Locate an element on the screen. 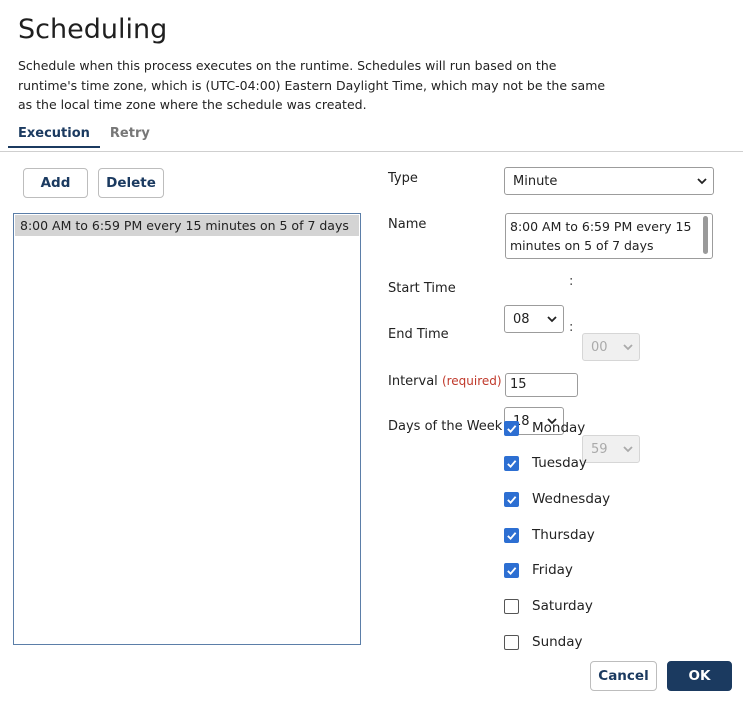 The image size is (743, 705). delete-button: Delete is located at coordinates (131, 183).